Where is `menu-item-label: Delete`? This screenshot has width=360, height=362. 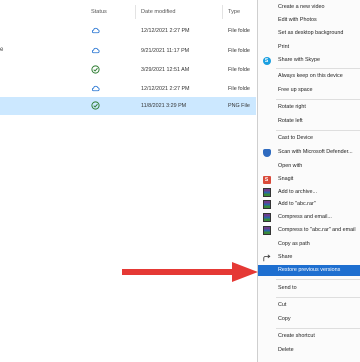 menu-item-label: Delete is located at coordinates (286, 350).